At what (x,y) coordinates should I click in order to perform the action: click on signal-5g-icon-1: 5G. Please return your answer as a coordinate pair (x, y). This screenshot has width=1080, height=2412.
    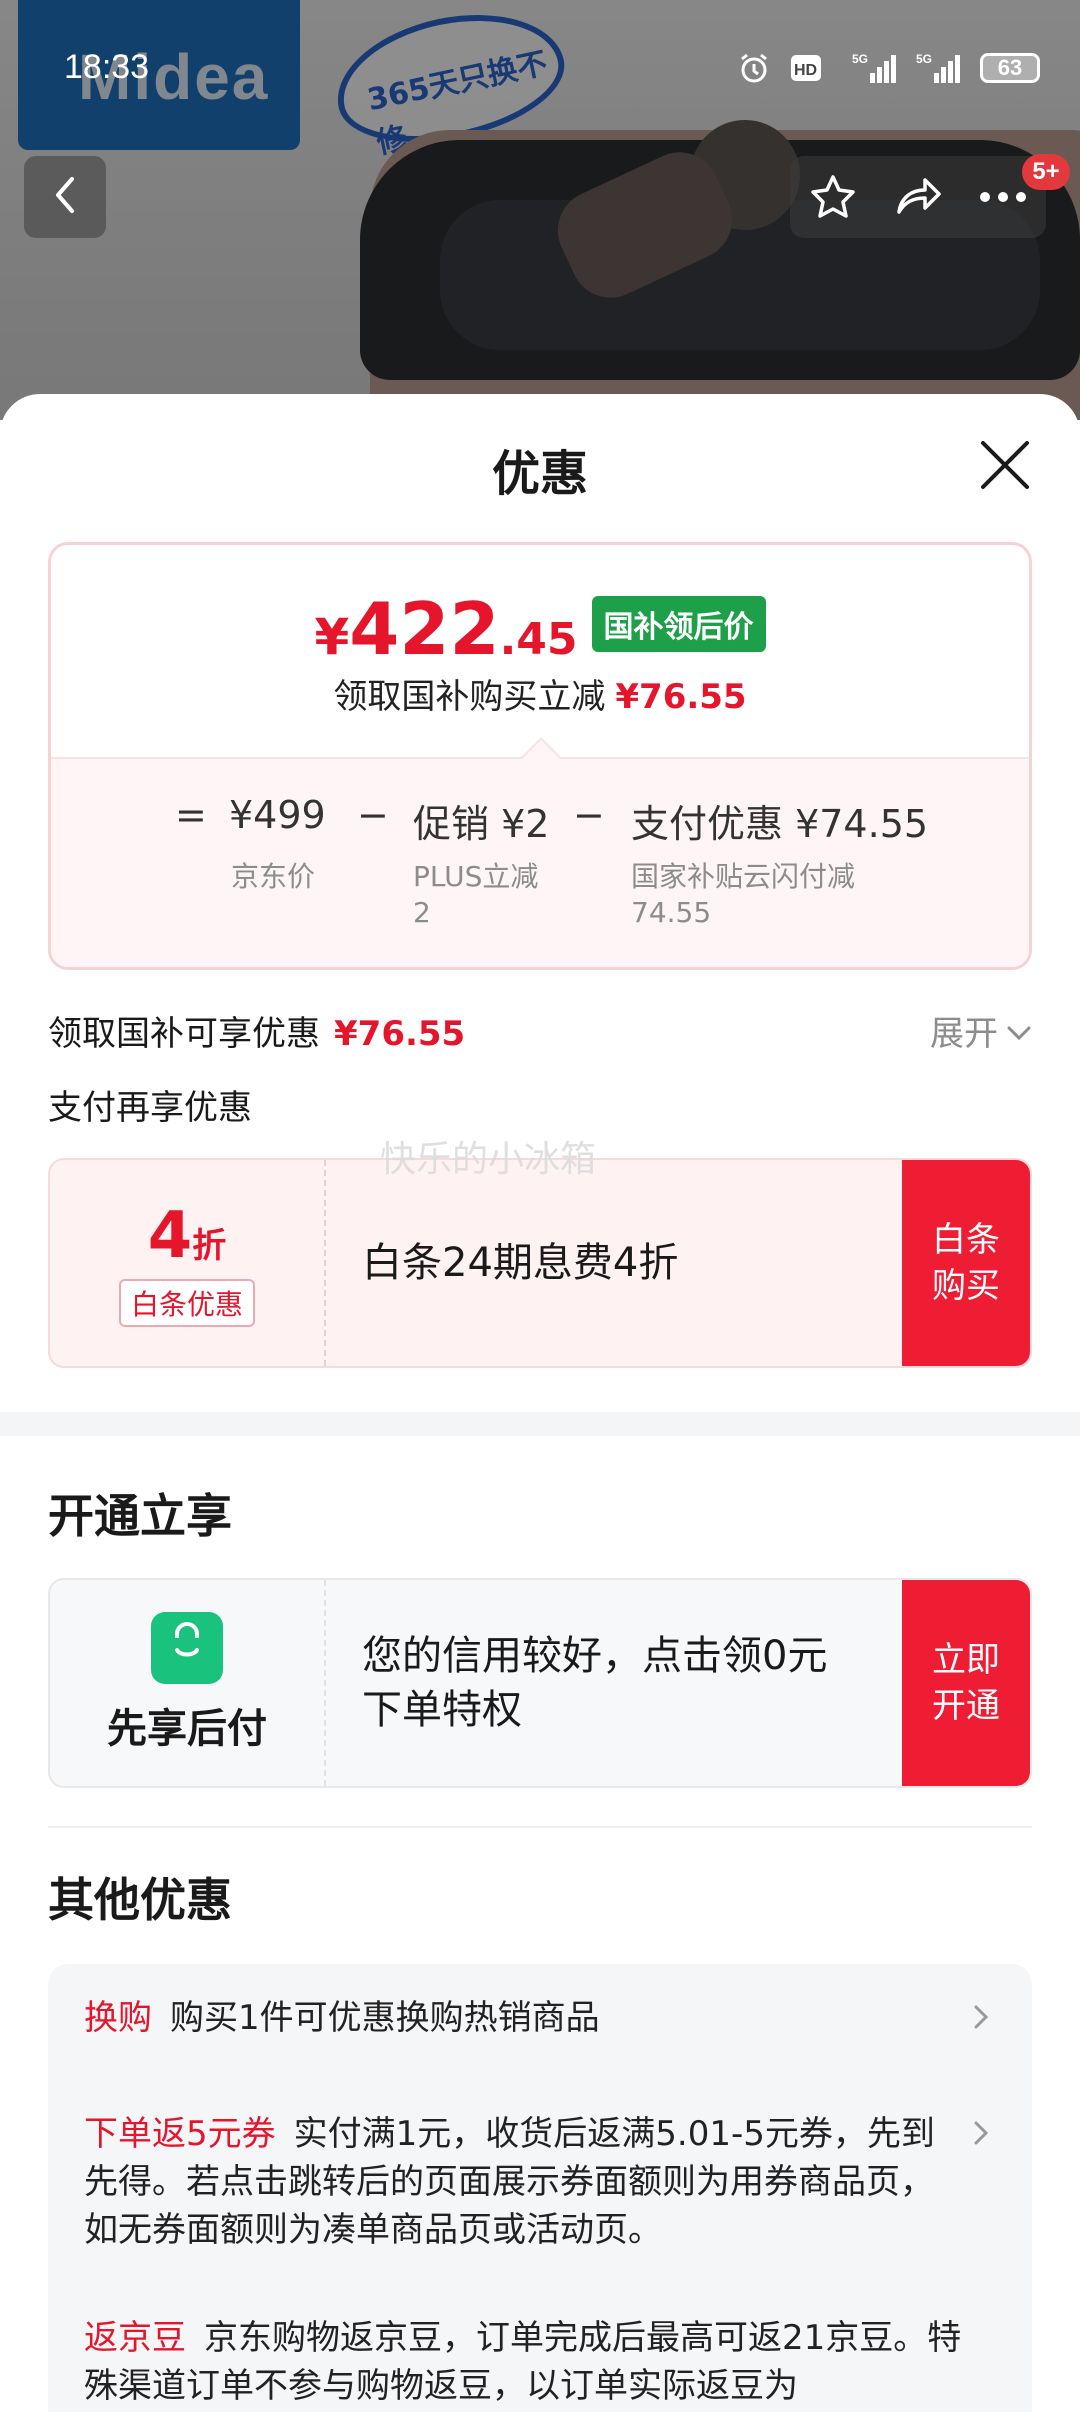
    Looking at the image, I should click on (875, 68).